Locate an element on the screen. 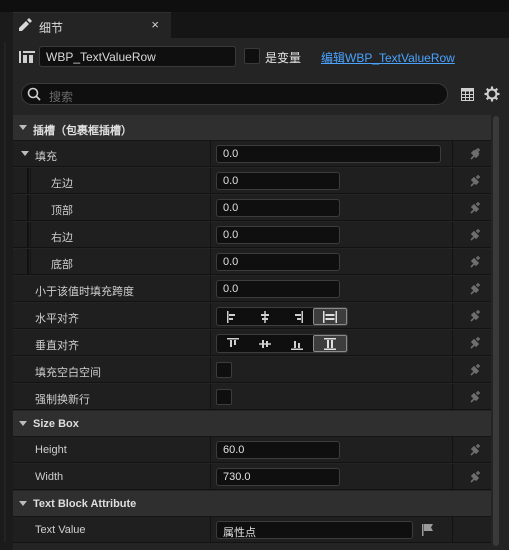  h-align-left-button is located at coordinates (233, 316).